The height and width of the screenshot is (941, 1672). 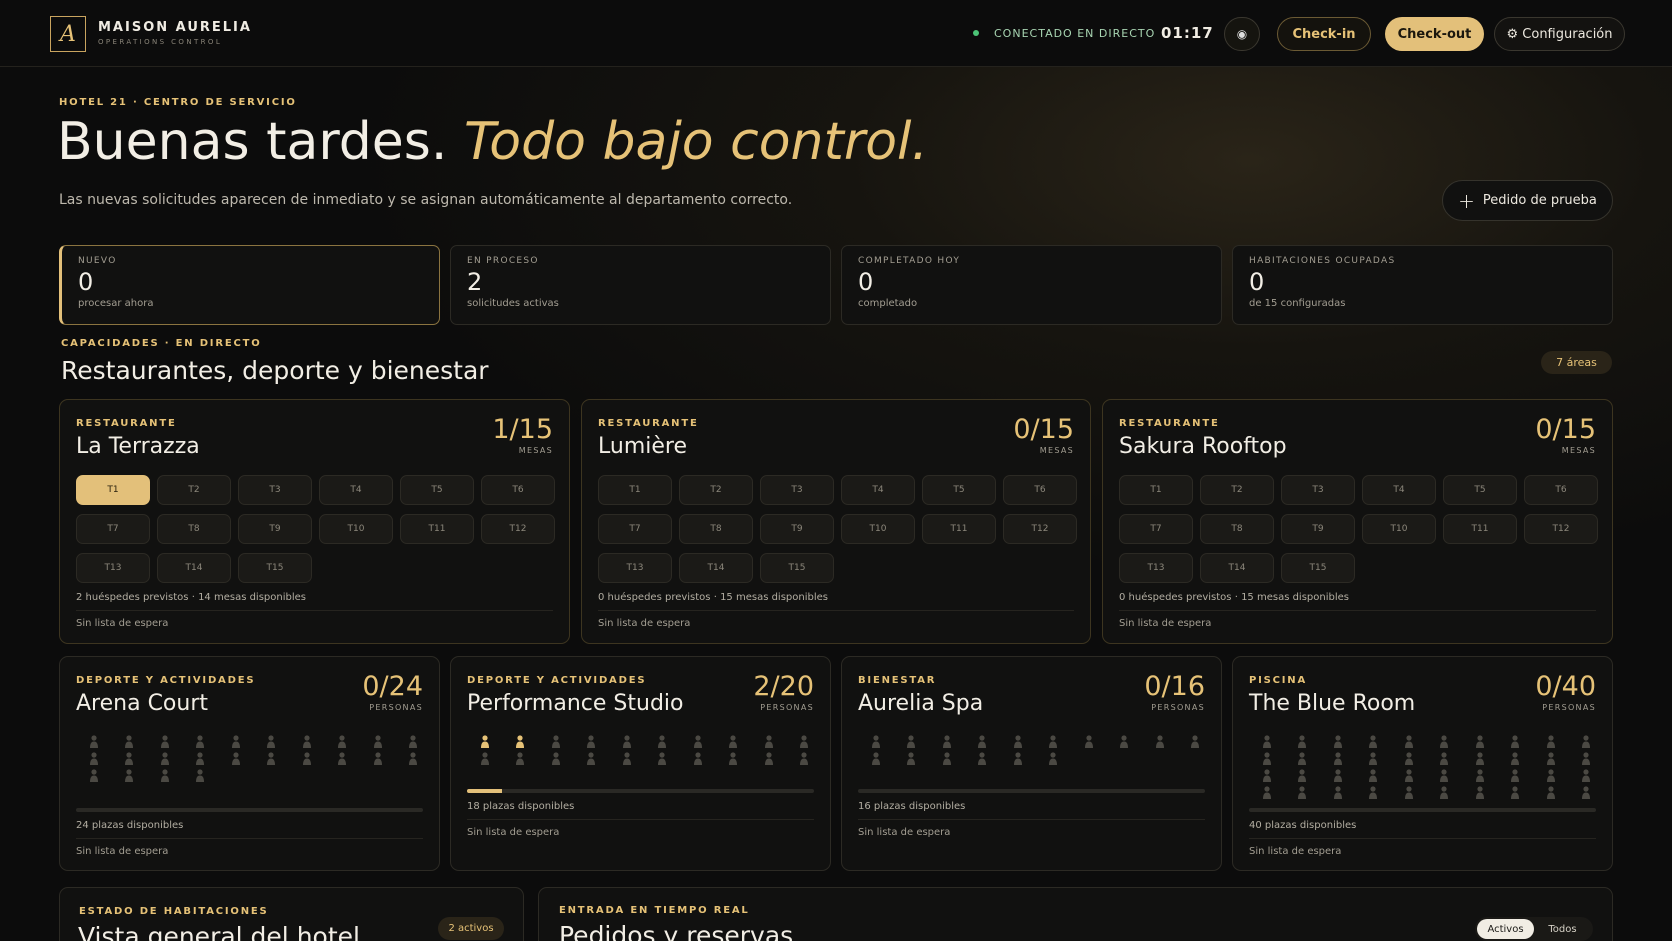 What do you see at coordinates (535, 450) in the screenshot?
I see `card-unit: MESAS` at bounding box center [535, 450].